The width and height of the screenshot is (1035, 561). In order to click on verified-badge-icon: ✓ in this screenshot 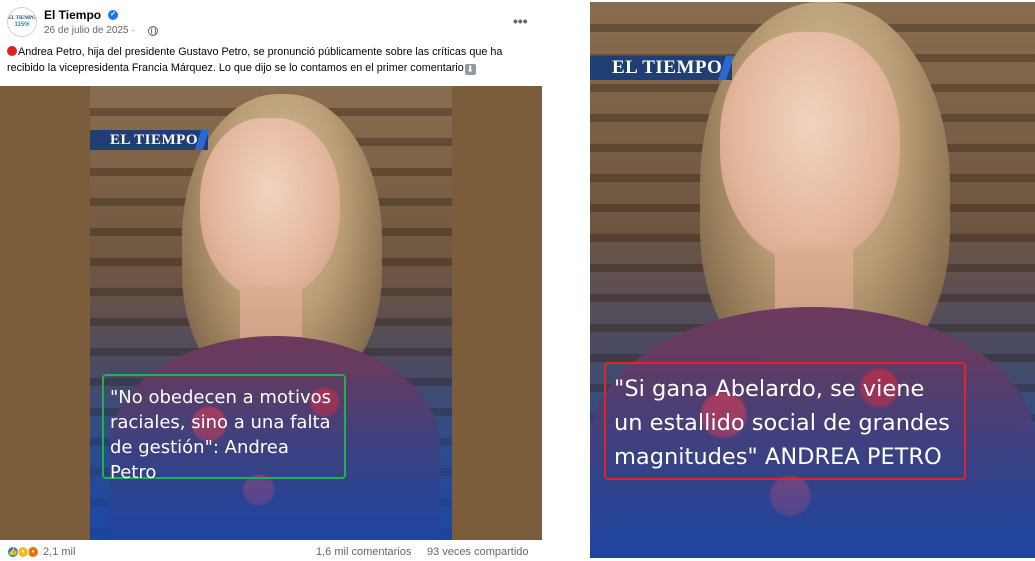, I will do `click(113, 15)`.